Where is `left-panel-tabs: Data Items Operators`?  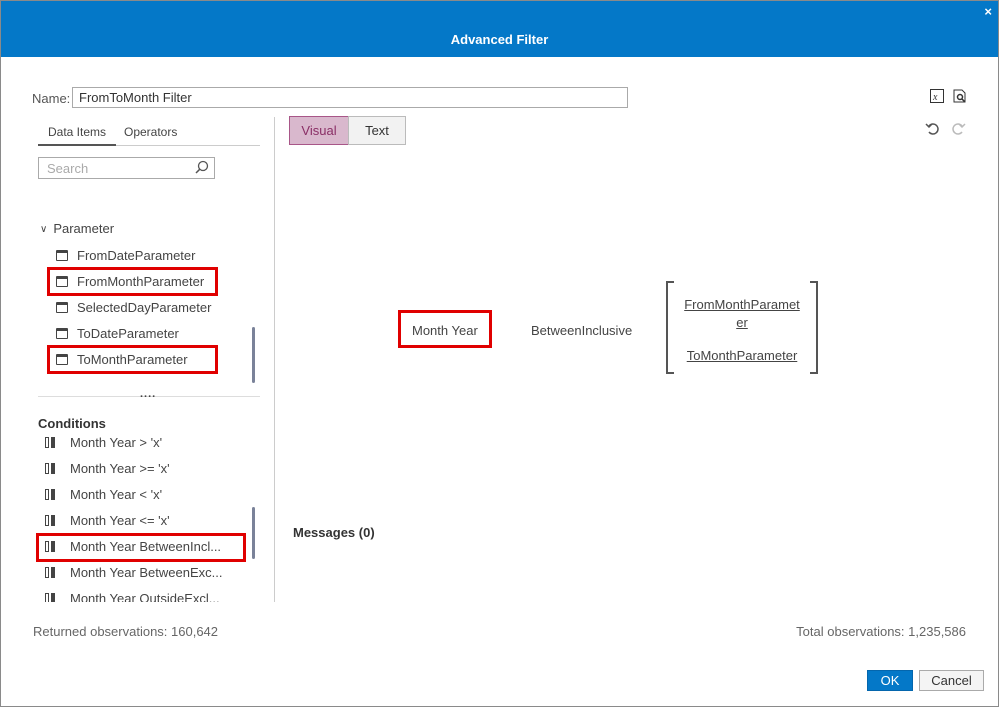 left-panel-tabs: Data Items Operators is located at coordinates (149, 135).